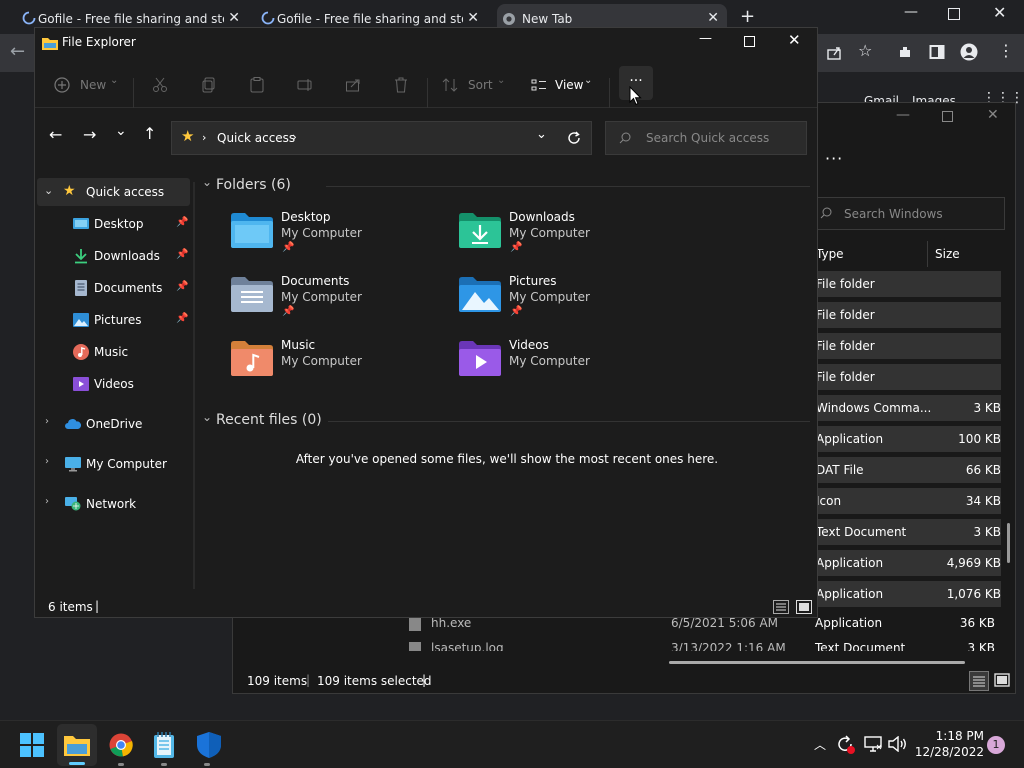 The width and height of the screenshot is (1024, 768). What do you see at coordinates (908, 408) in the screenshot?
I see `table-row: Windows Comma... 3 KB` at bounding box center [908, 408].